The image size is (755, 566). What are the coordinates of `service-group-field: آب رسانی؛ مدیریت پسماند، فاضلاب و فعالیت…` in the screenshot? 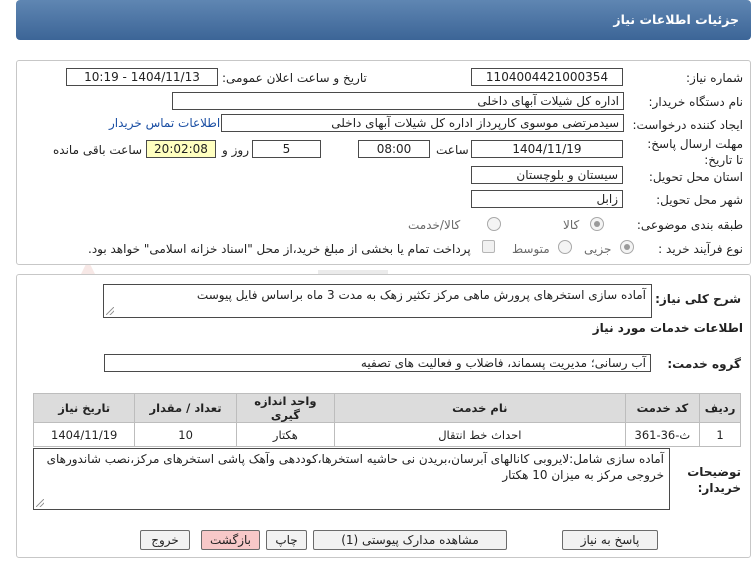 It's located at (377, 363).